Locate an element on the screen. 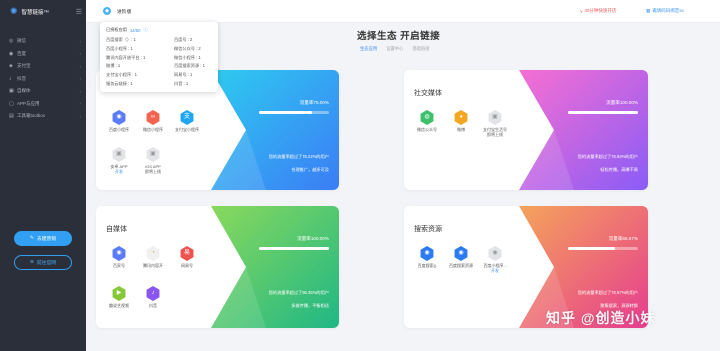 Image resolution: width=720 pixels, height=351 pixels. app-status: 即将上线 is located at coordinates (153, 171).